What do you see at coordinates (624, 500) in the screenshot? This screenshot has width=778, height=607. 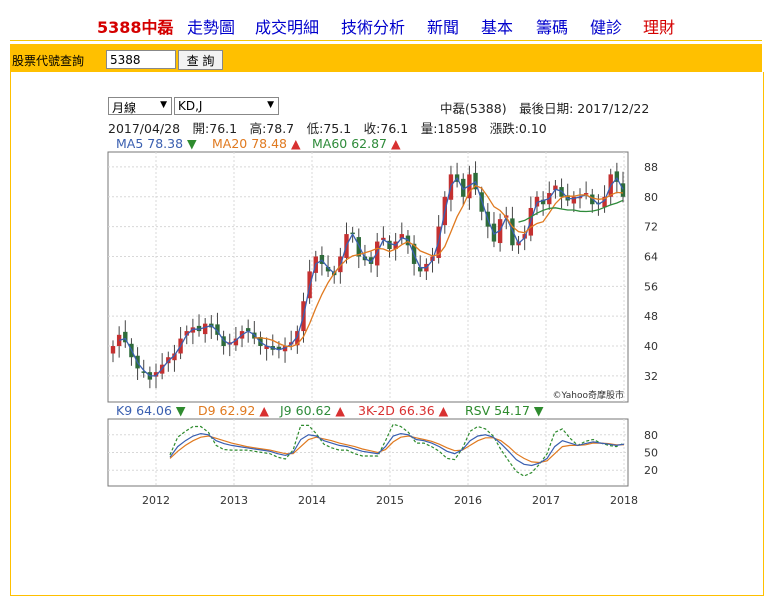 I see `x-tick-label: 2018` at bounding box center [624, 500].